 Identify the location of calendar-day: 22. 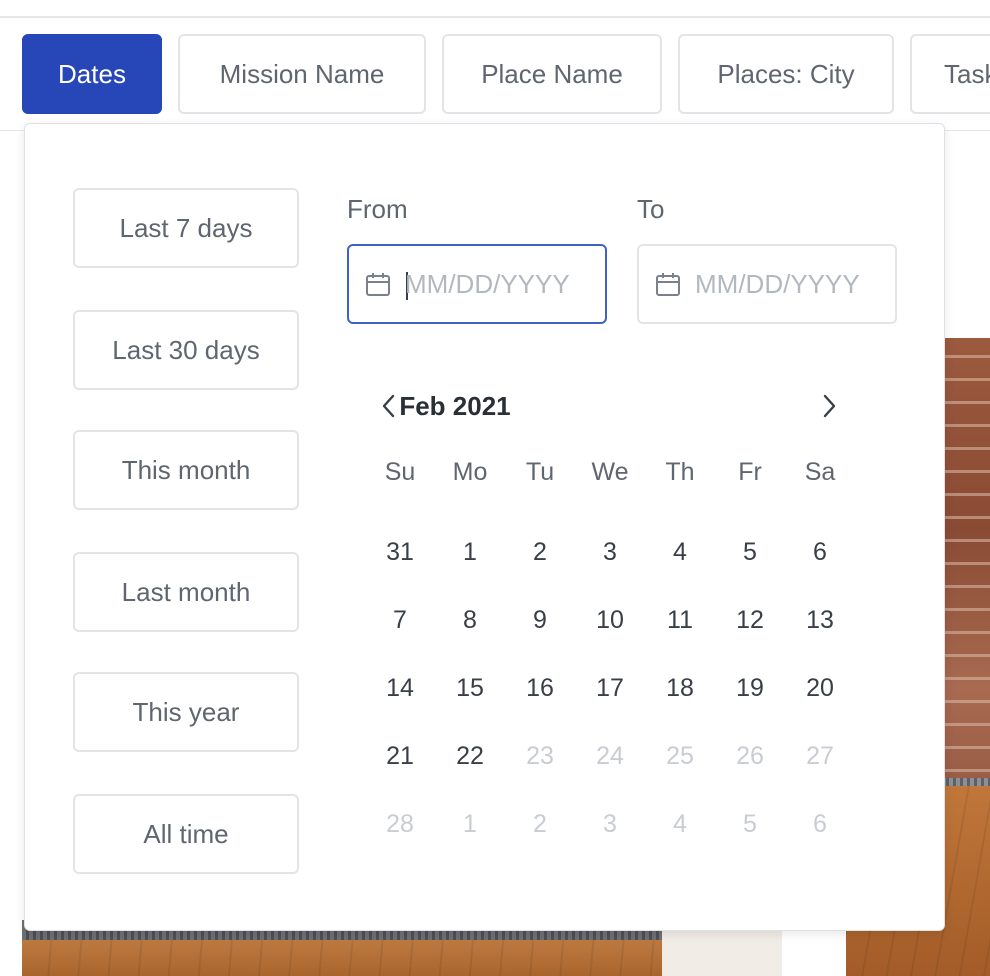
(470, 756).